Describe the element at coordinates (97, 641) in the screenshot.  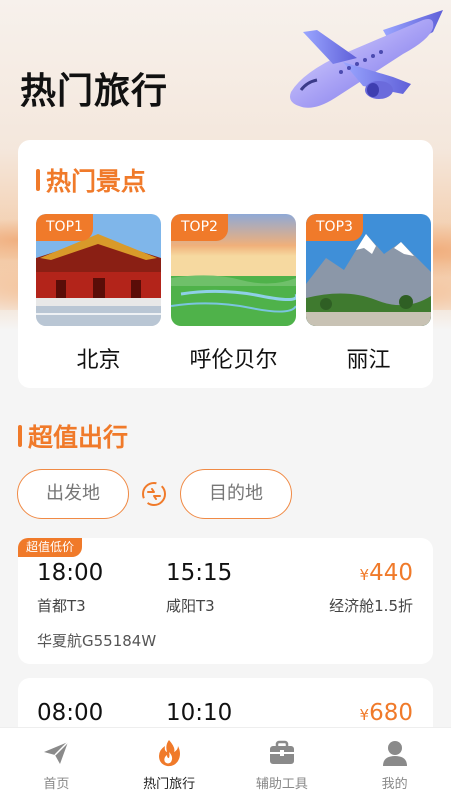
I see `airline-flight-no: 华夏航G55184W` at that location.